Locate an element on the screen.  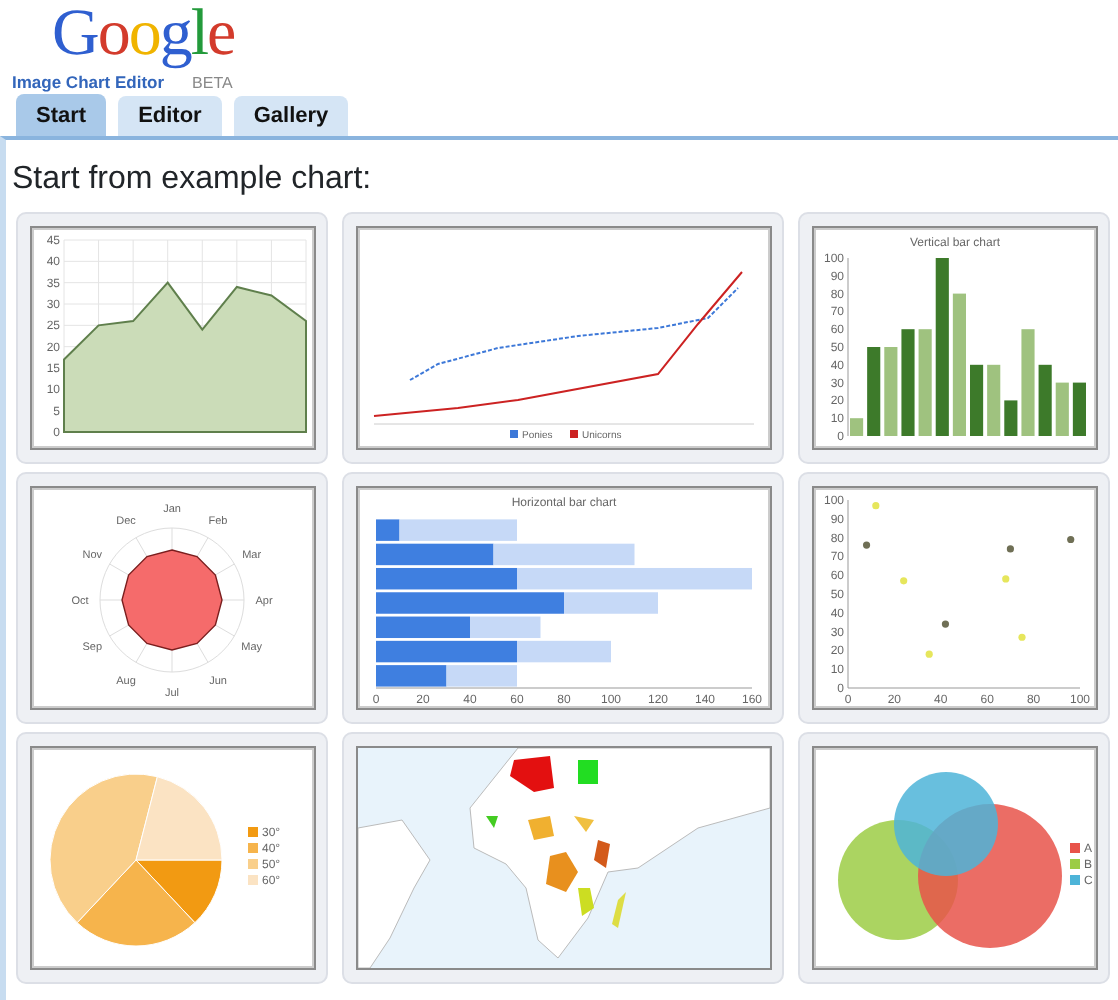
beta-label: BETA is located at coordinates (212, 84).